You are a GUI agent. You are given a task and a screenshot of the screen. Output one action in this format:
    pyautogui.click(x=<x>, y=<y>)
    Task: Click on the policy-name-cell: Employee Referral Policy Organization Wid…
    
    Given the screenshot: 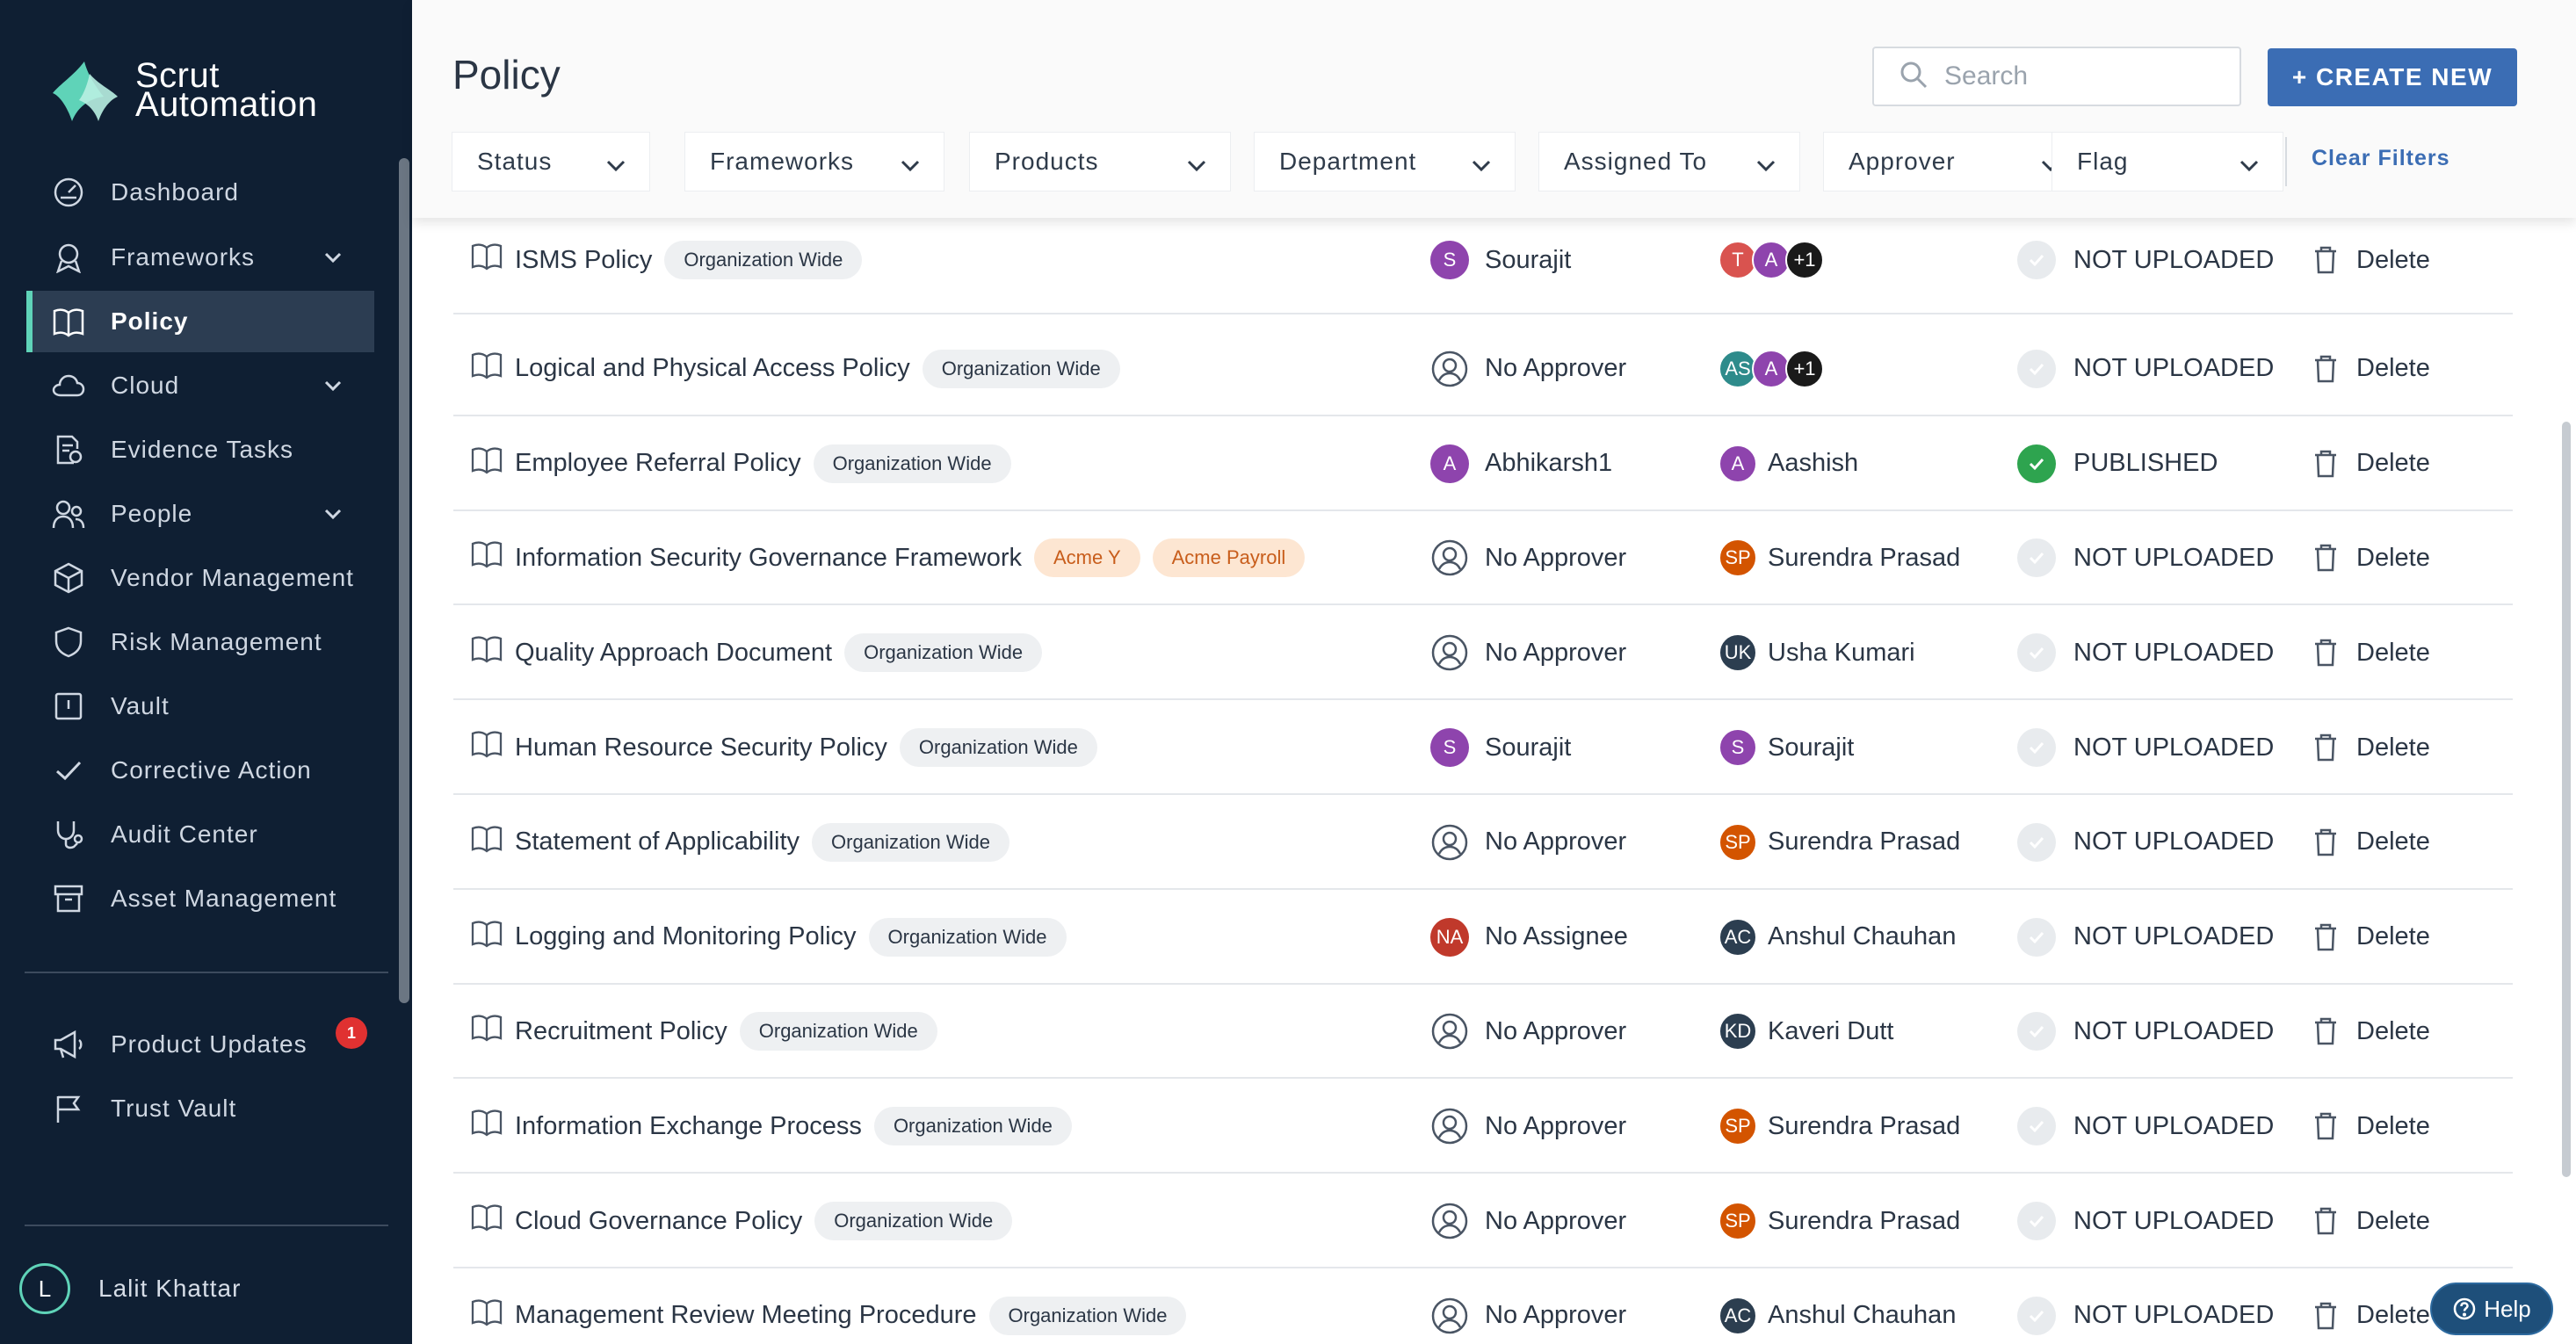 What is the action you would take?
    pyautogui.click(x=741, y=464)
    